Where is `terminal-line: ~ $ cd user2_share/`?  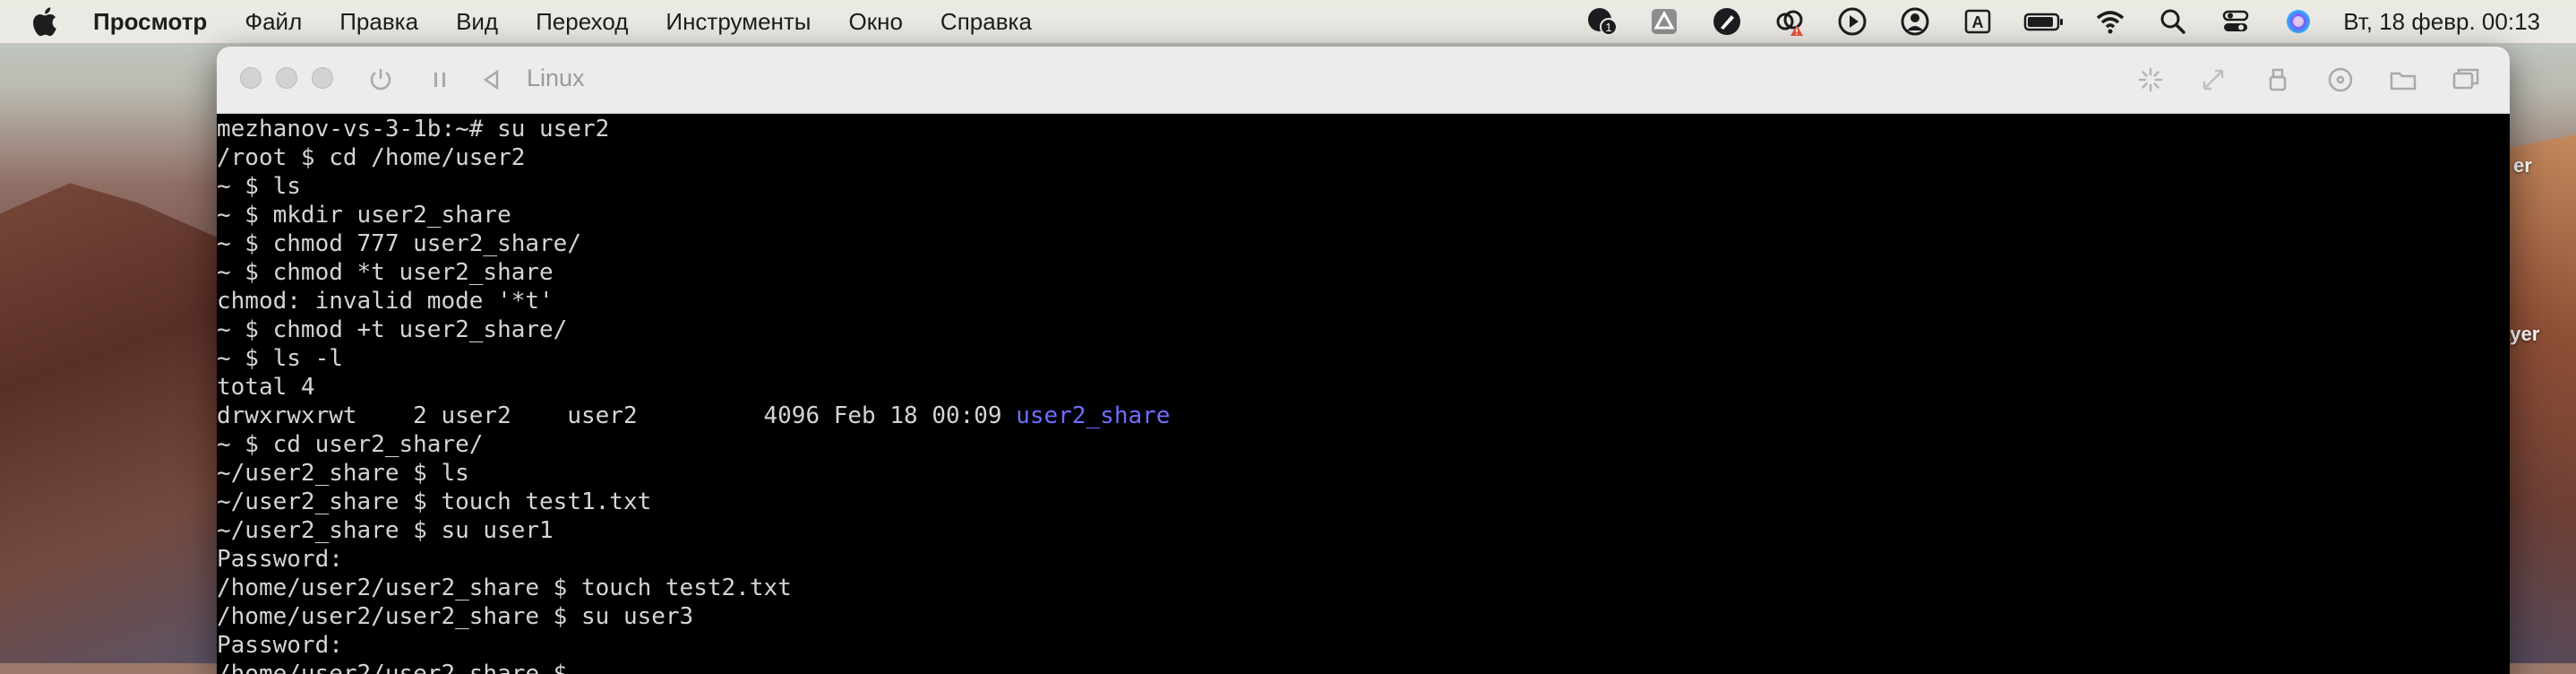
terminal-line: ~ $ cd user2_share/ is located at coordinates (350, 445).